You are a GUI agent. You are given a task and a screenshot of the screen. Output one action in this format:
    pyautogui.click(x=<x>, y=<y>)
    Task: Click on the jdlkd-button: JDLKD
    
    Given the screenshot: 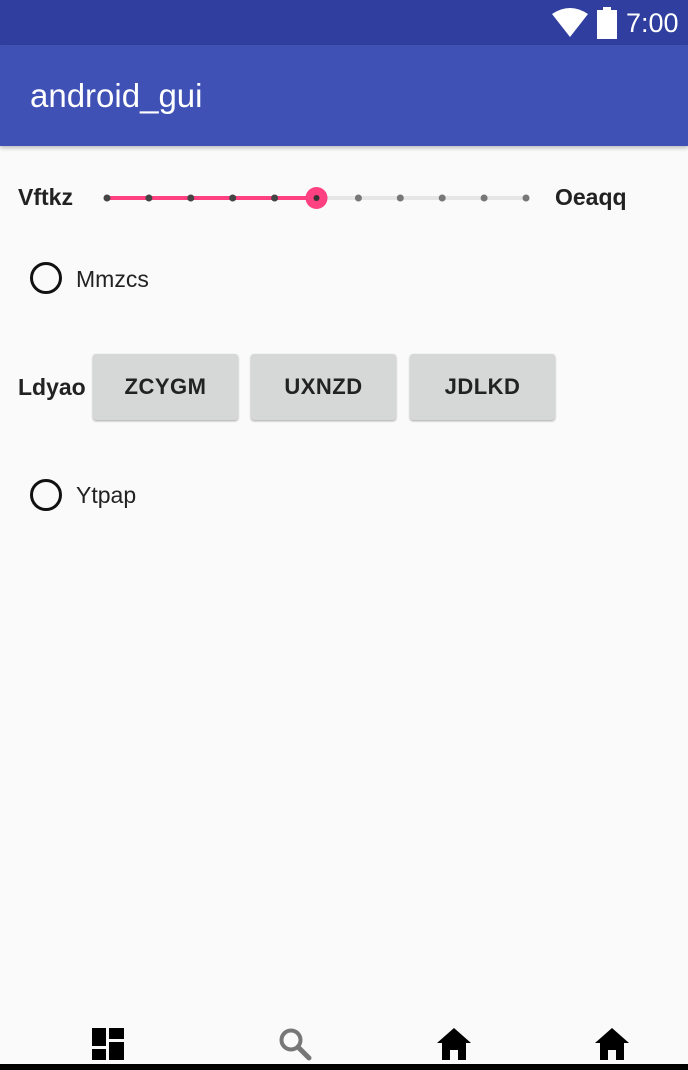 What is the action you would take?
    pyautogui.click(x=482, y=387)
    